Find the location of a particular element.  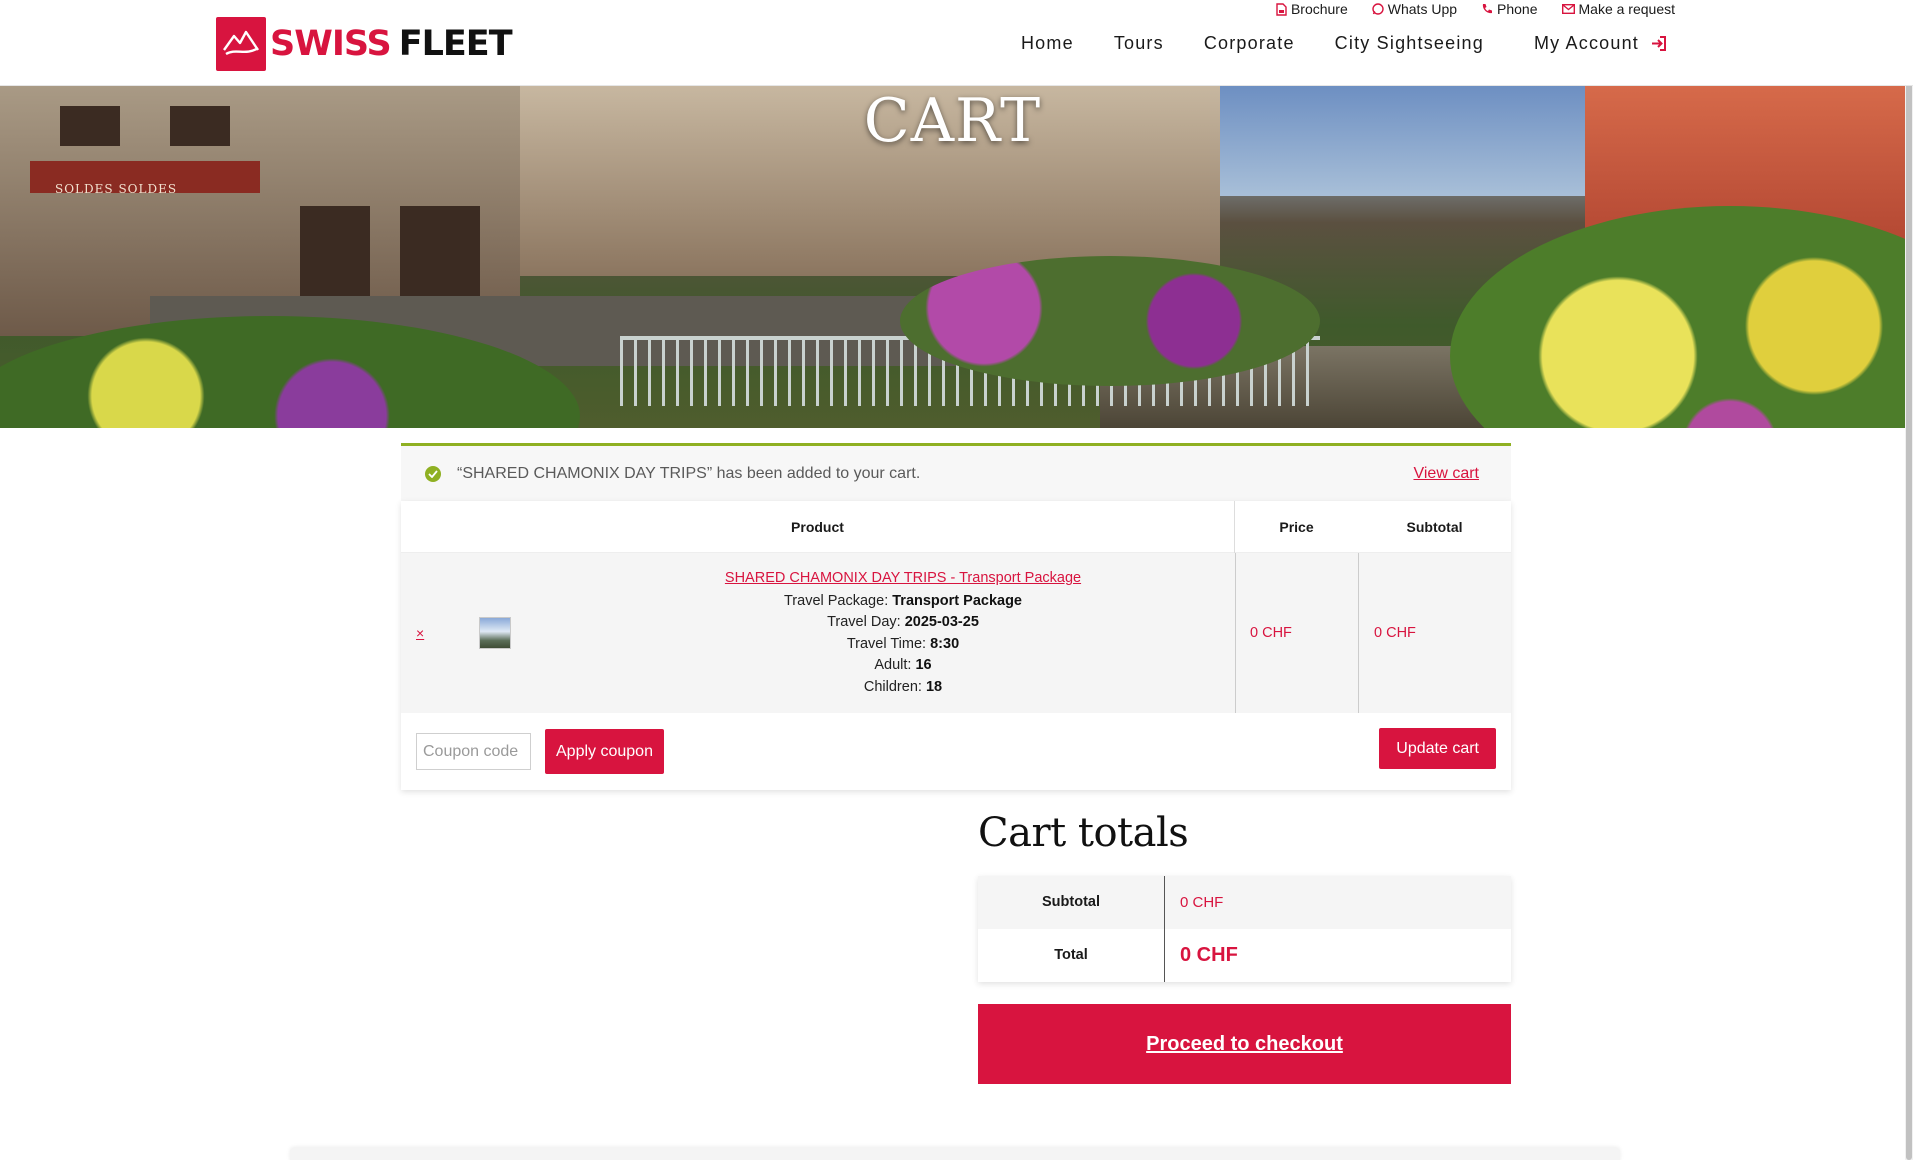

remove-item-button: × is located at coordinates (431, 633).